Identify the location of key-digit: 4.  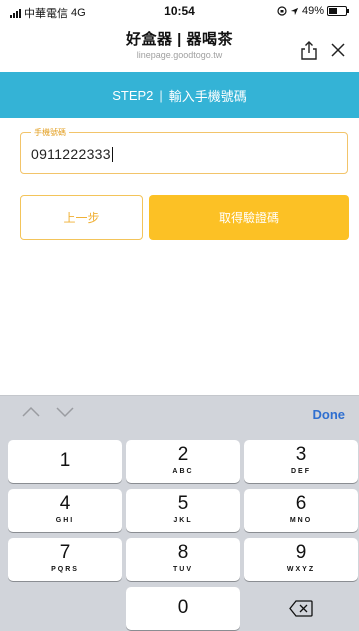
(65, 503).